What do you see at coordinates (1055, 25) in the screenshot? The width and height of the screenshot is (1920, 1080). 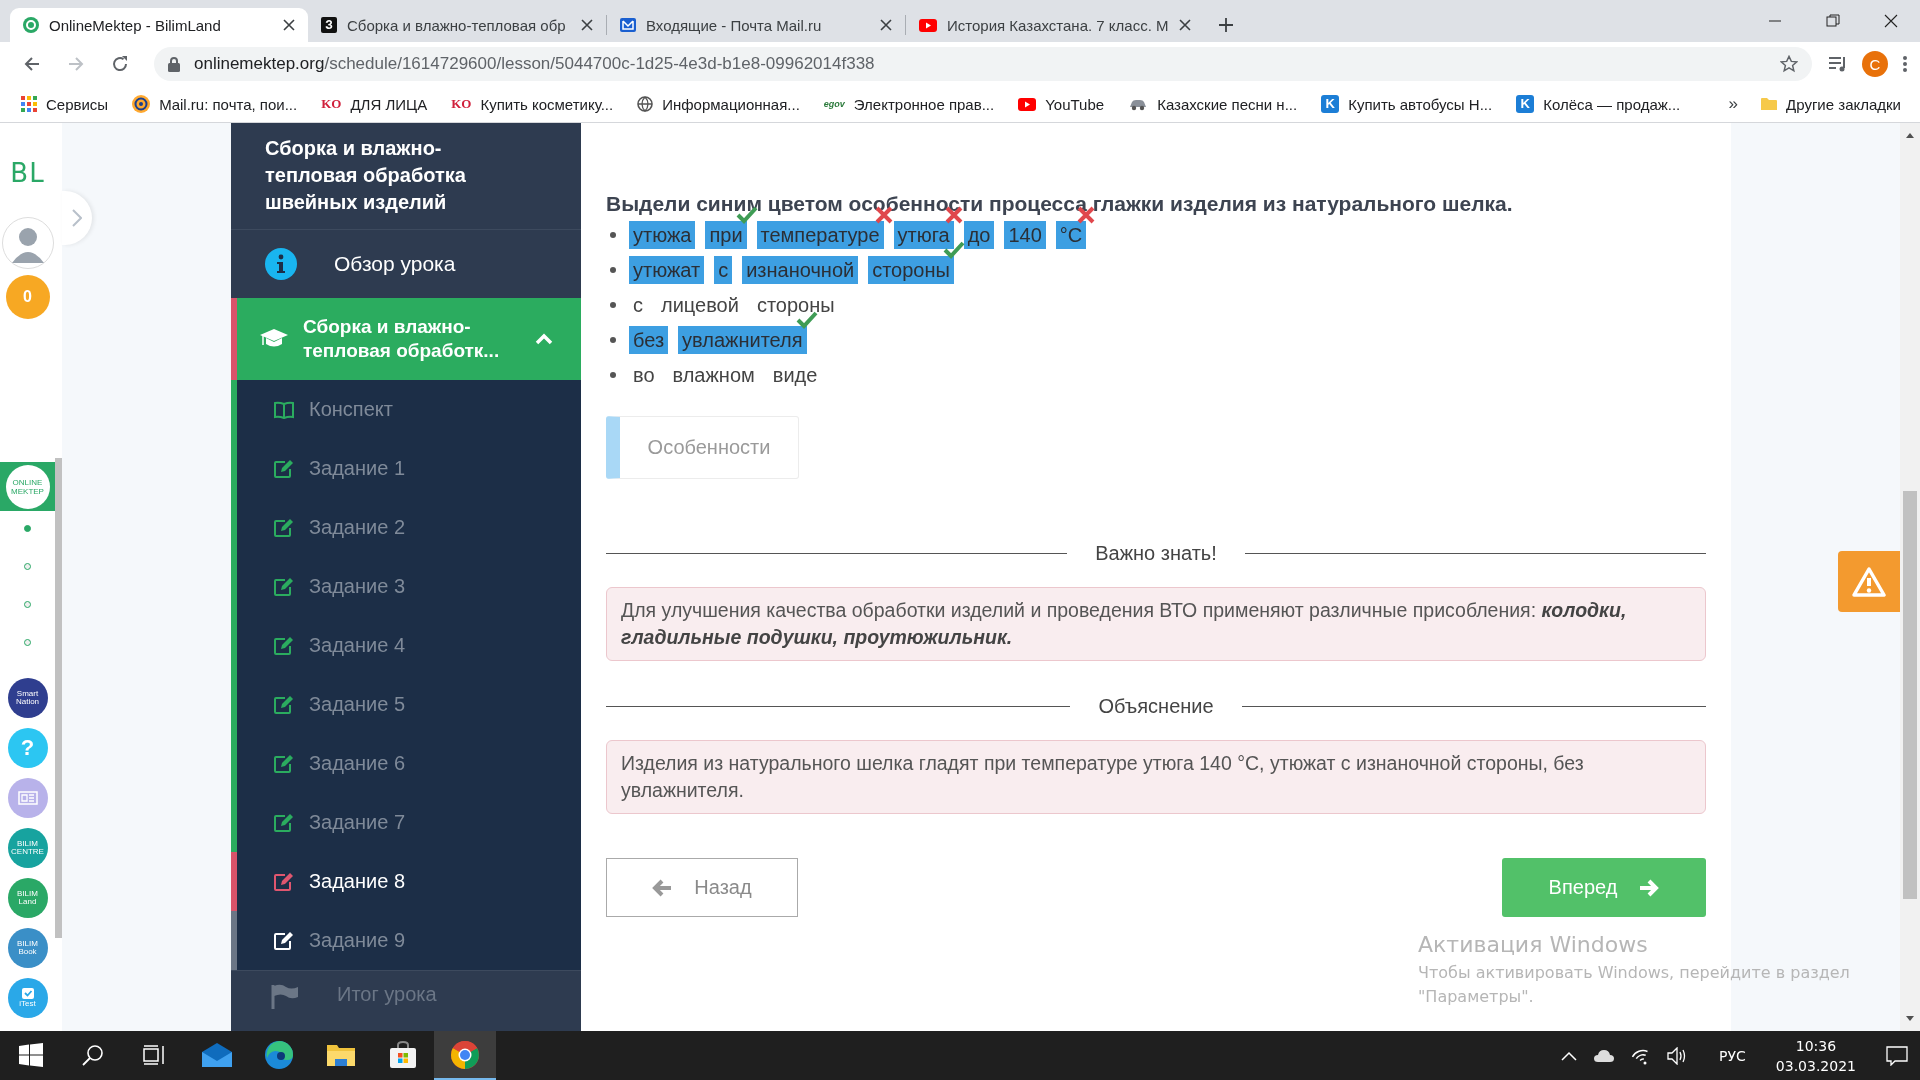 I see `browser-tab: История Казахстана. 7 класс. М` at bounding box center [1055, 25].